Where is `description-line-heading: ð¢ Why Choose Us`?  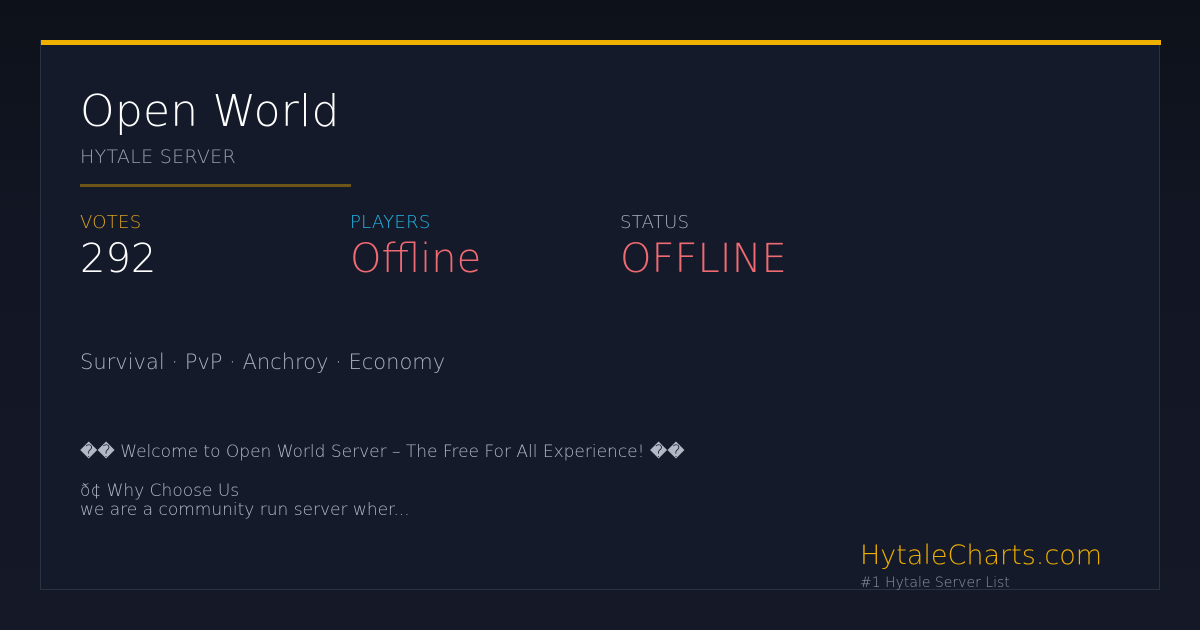 description-line-heading: ð¢ Why Choose Us is located at coordinates (160, 491).